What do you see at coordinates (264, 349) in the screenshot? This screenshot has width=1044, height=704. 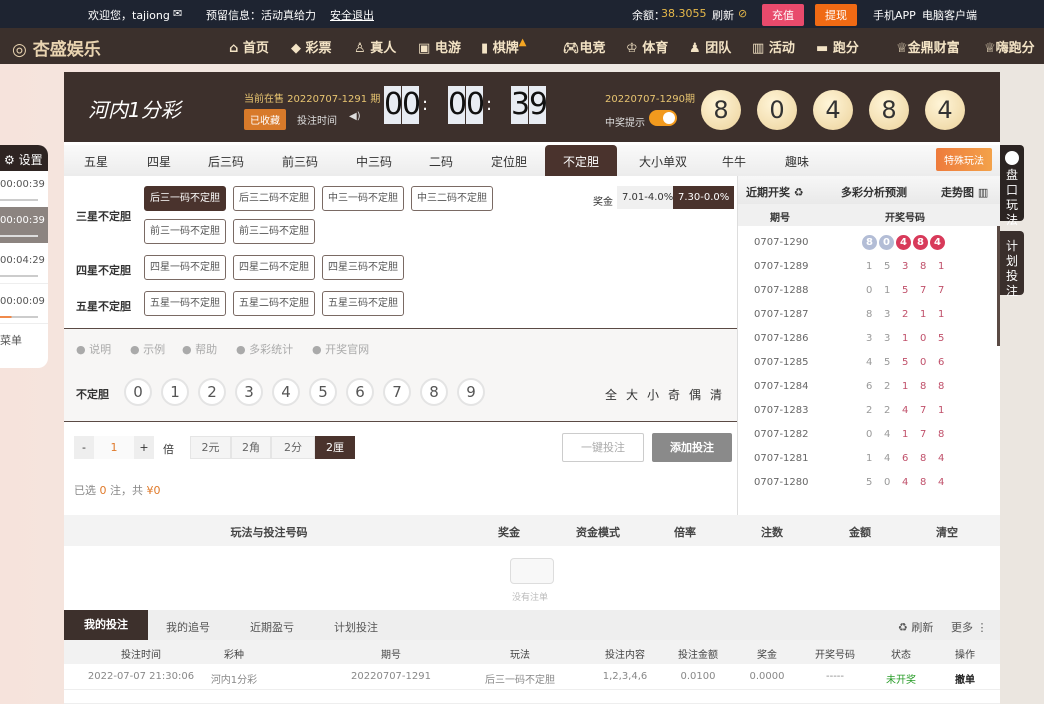 I see `help-stats: ● 多彩统计` at bounding box center [264, 349].